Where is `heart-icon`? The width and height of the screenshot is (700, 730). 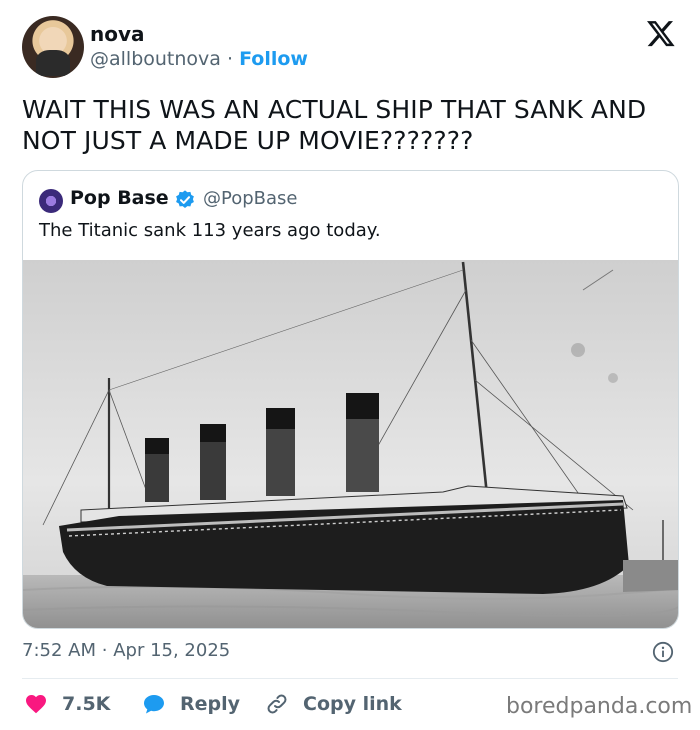
heart-icon is located at coordinates (36, 704).